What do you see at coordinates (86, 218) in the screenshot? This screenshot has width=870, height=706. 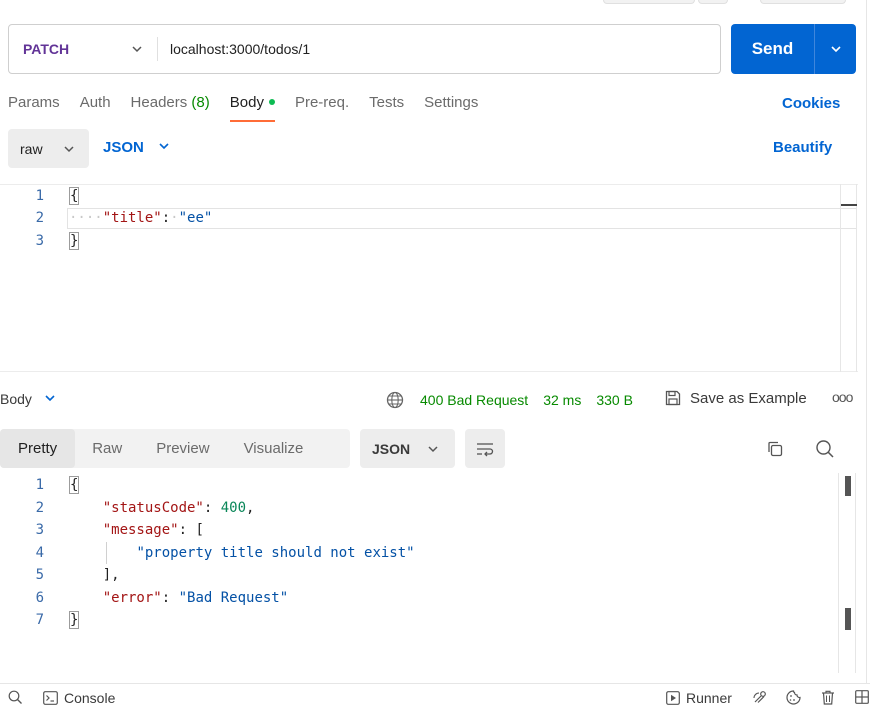 I see `whitespace-dots: ····` at bounding box center [86, 218].